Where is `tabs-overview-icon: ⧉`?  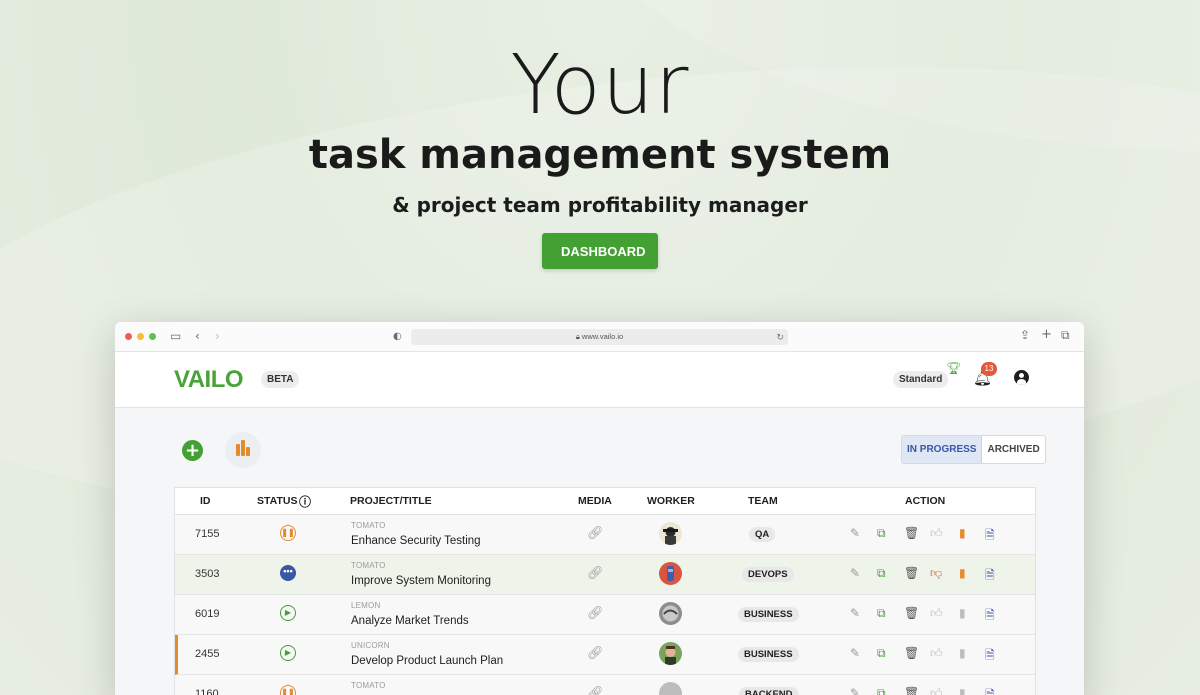 tabs-overview-icon: ⧉ is located at coordinates (1065, 335).